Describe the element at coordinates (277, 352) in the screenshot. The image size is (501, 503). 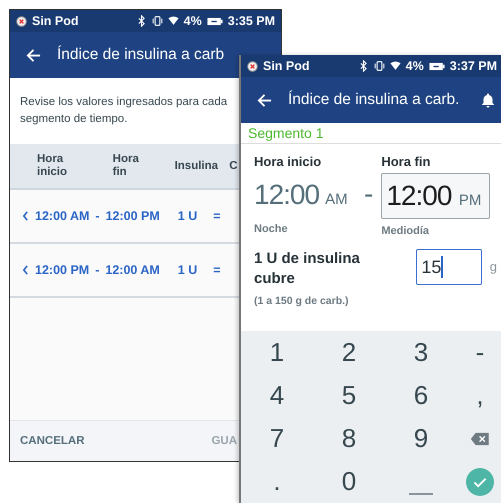
I see `keypad-key: 1` at that location.